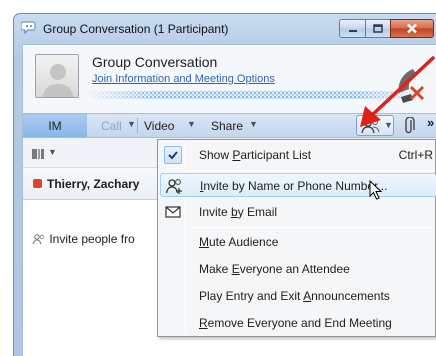 The height and width of the screenshot is (356, 436). What do you see at coordinates (173, 212) in the screenshot?
I see `envelope-icon` at bounding box center [173, 212].